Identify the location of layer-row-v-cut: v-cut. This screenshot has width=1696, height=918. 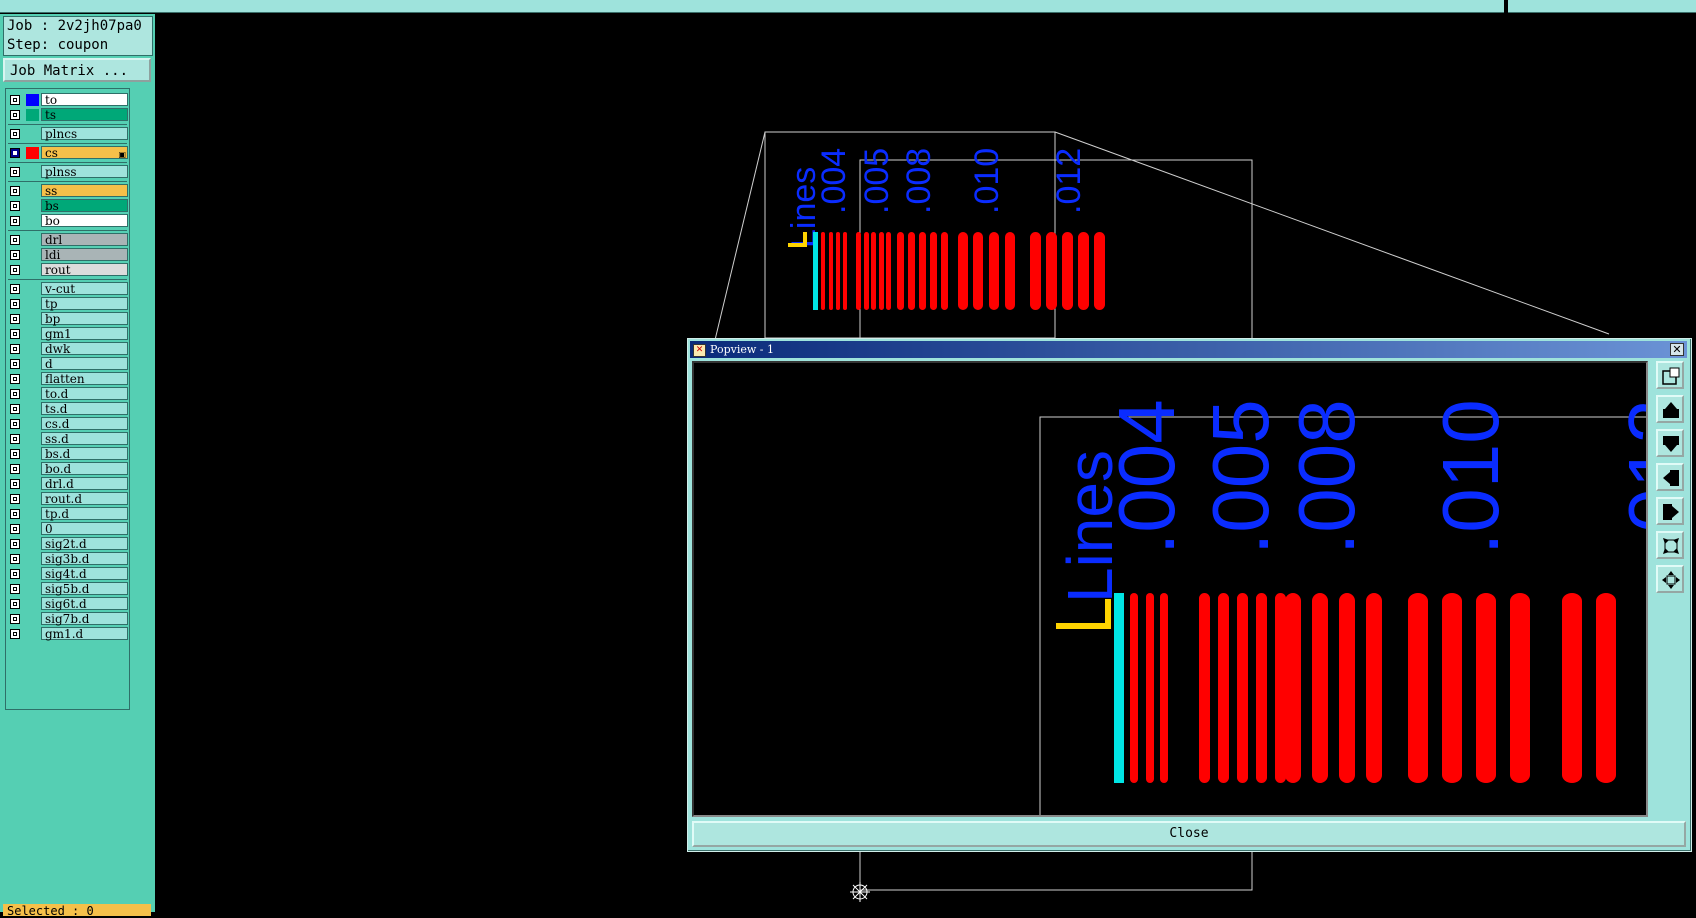
(67, 289).